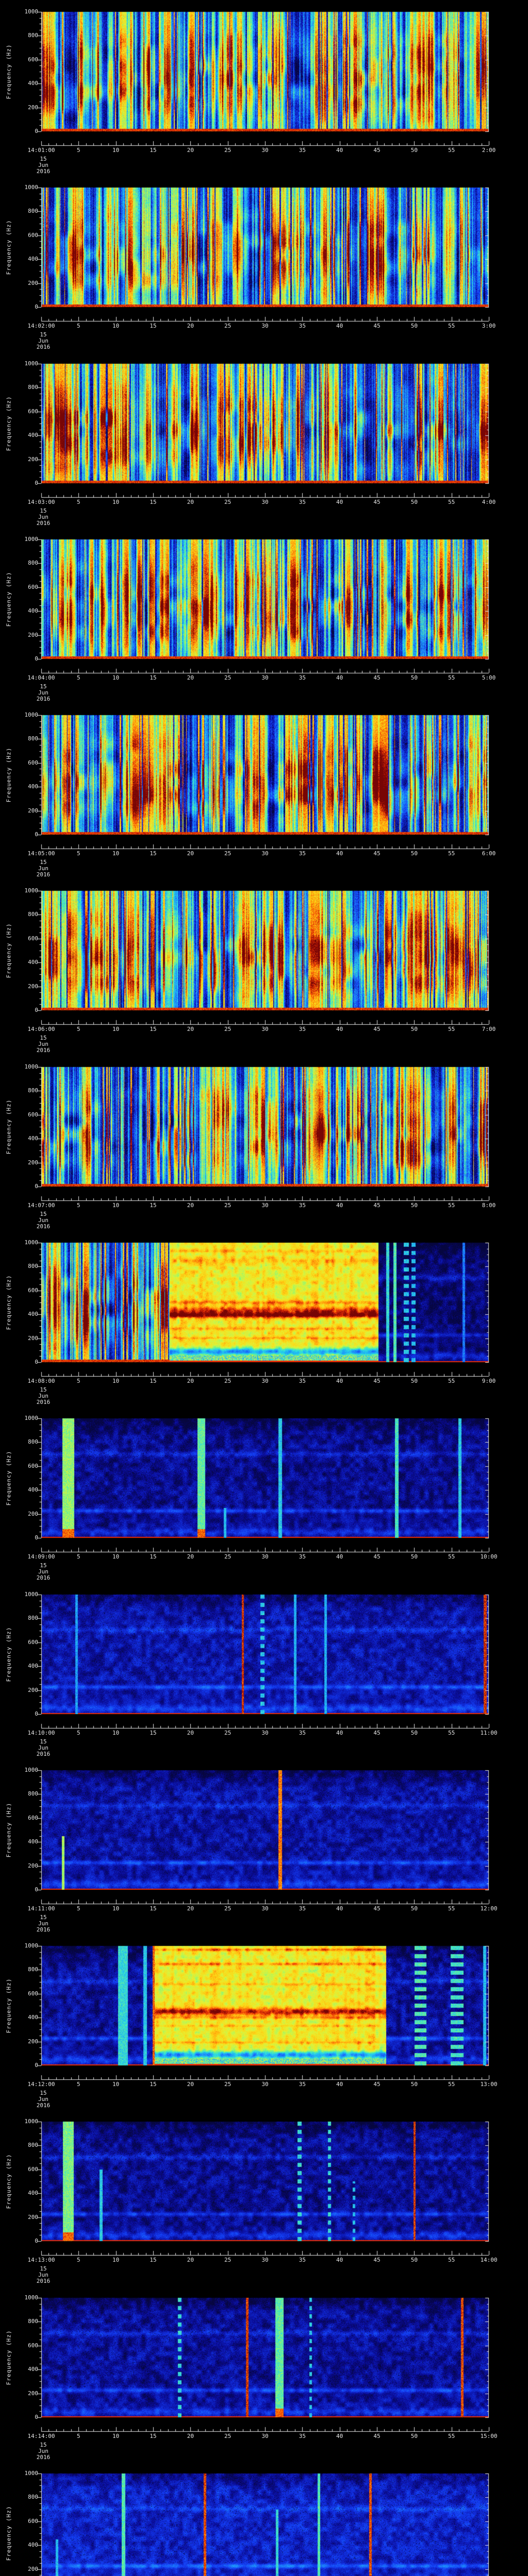 The height and width of the screenshot is (2576, 528). I want to click on x-start-time-label: 14:04:00, so click(41, 677).